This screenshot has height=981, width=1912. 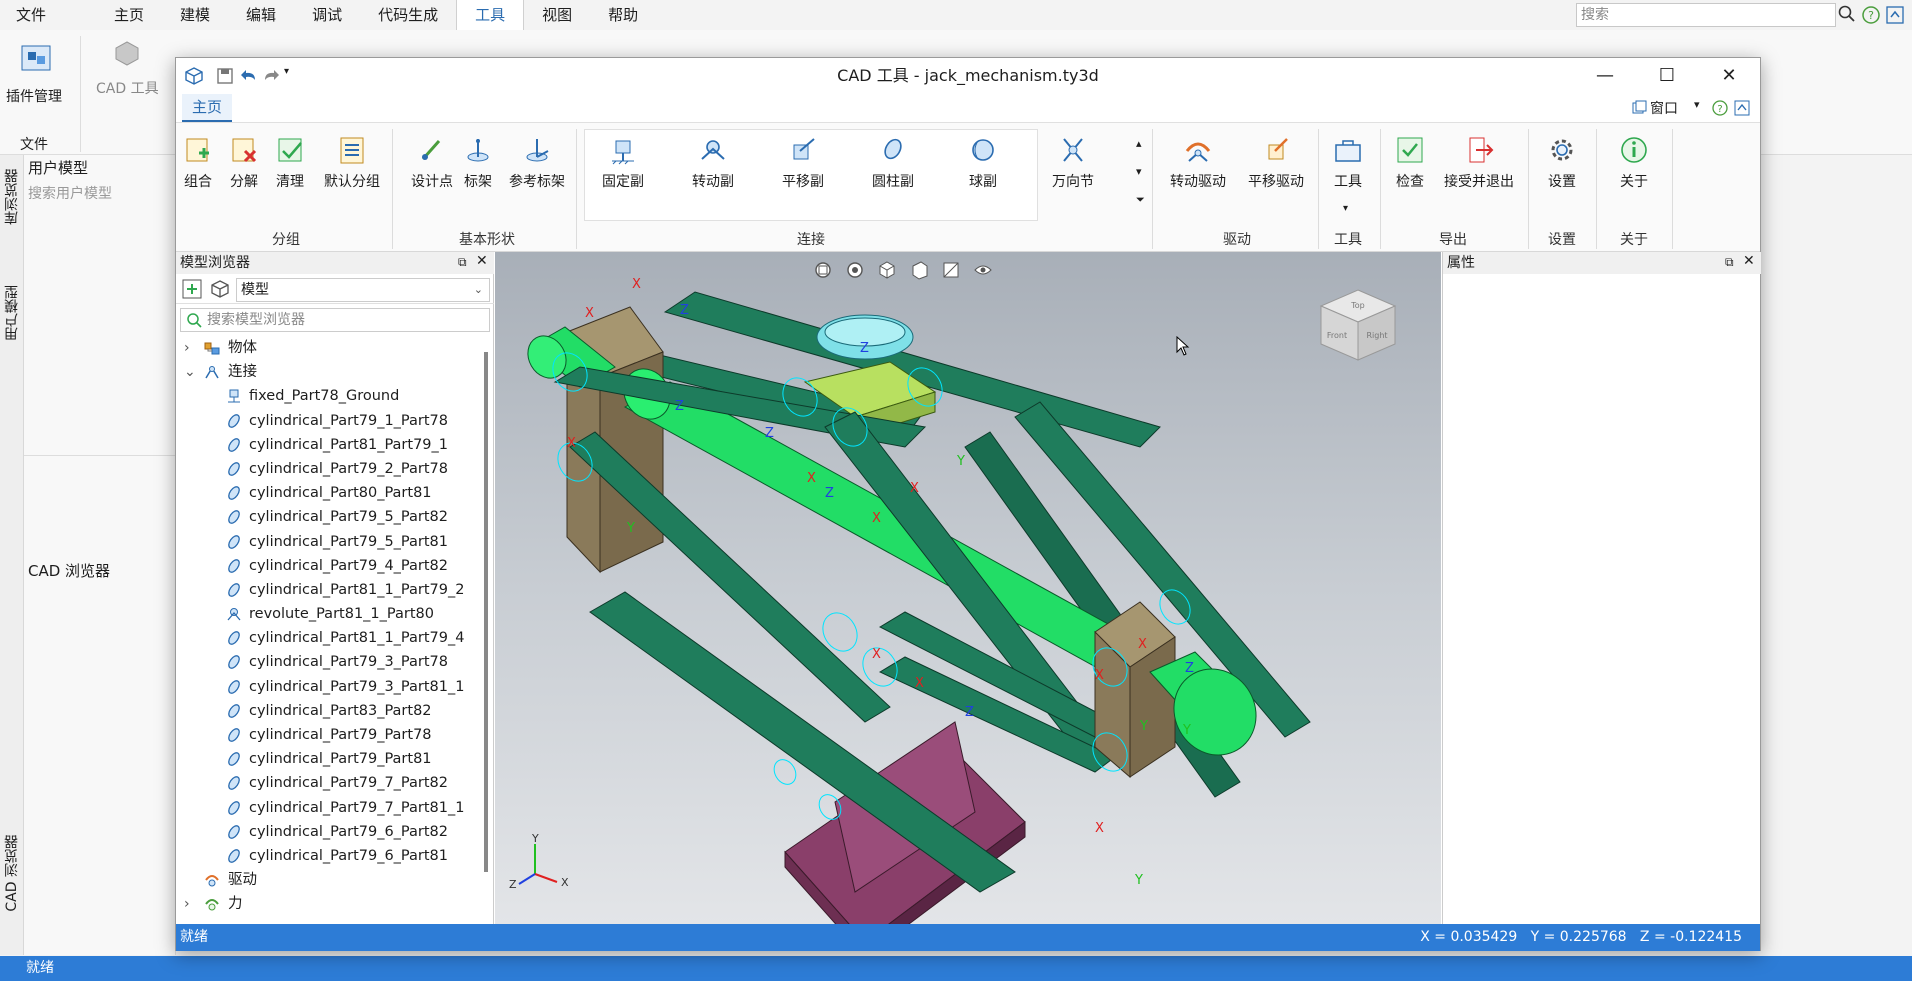 What do you see at coordinates (1479, 163) in the screenshot?
I see `accept-exit-button: 接受并退出` at bounding box center [1479, 163].